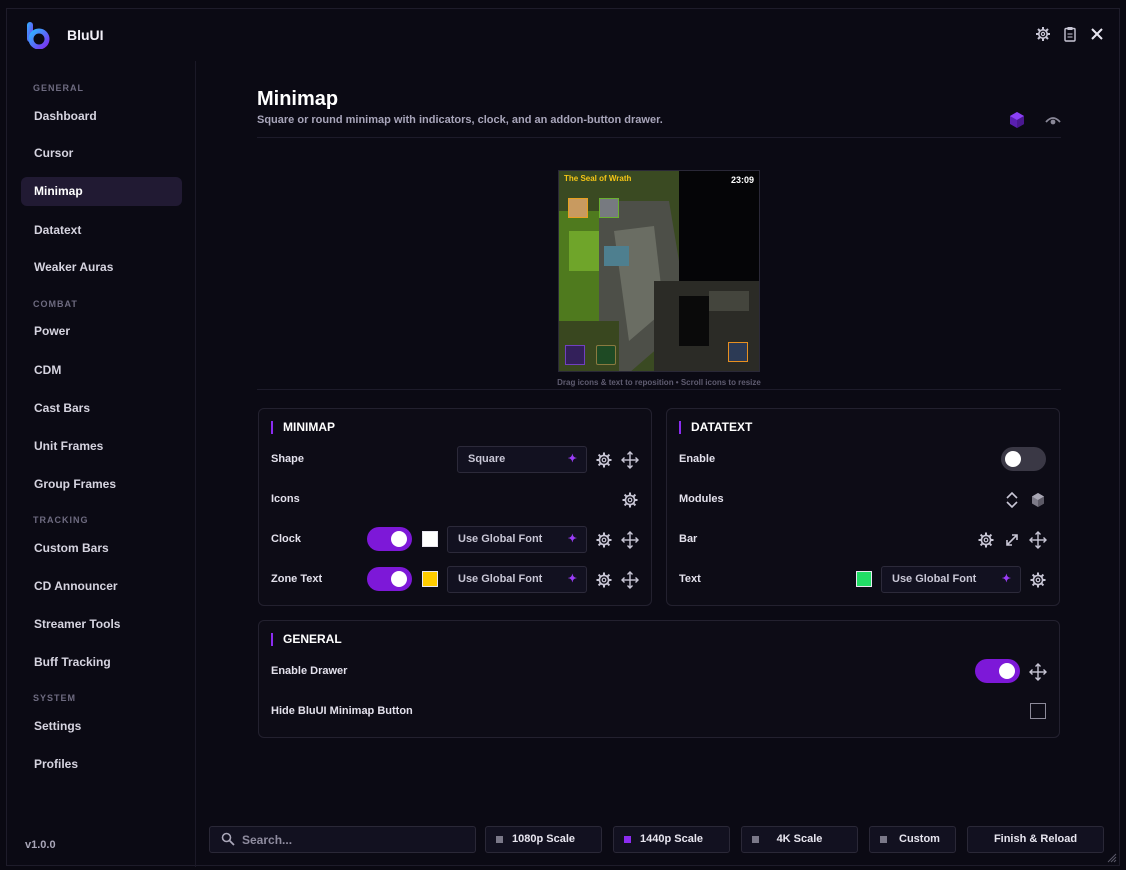  Describe the element at coordinates (101, 586) in the screenshot. I see `sidebar-item-cd-announcer: CD Announcer` at that location.